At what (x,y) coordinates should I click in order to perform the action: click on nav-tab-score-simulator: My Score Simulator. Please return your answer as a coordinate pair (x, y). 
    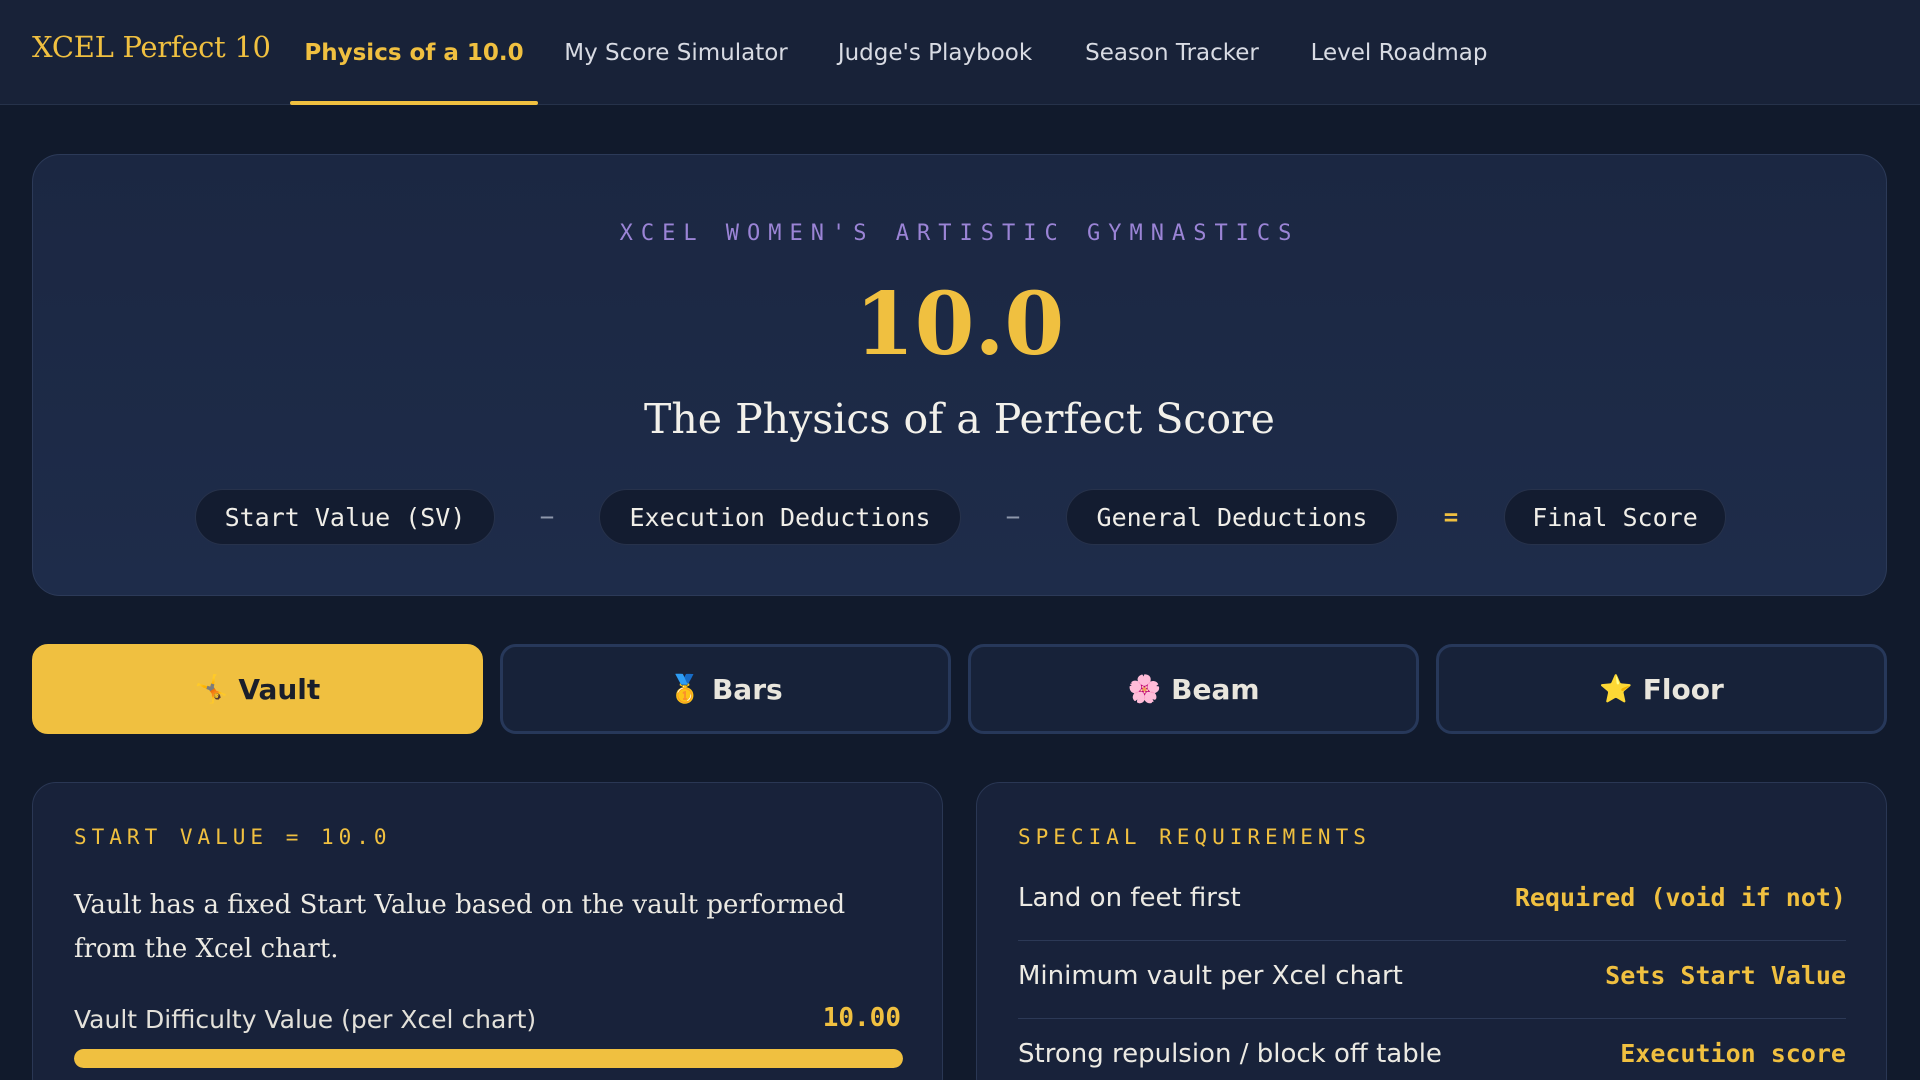
    Looking at the image, I should click on (676, 52).